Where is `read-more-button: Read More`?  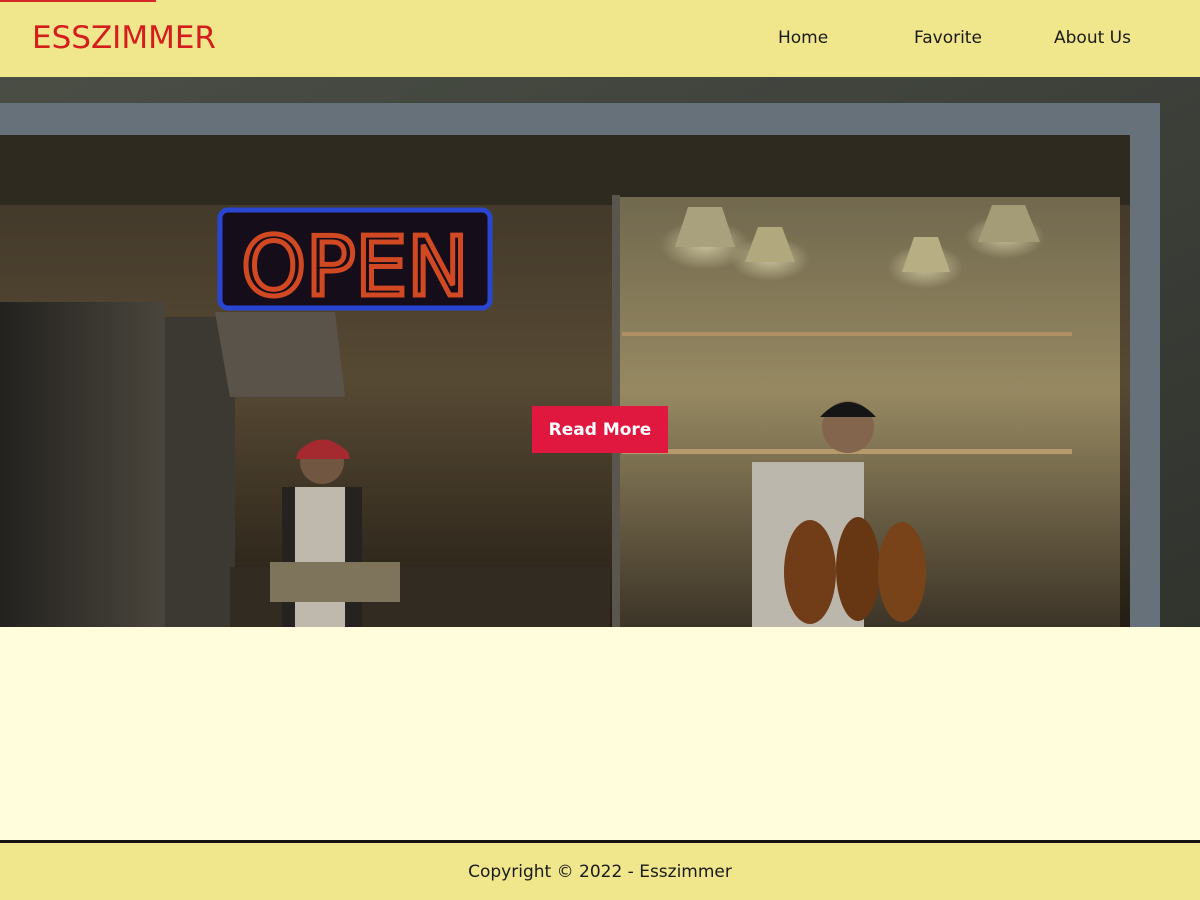 read-more-button: Read More is located at coordinates (600, 429).